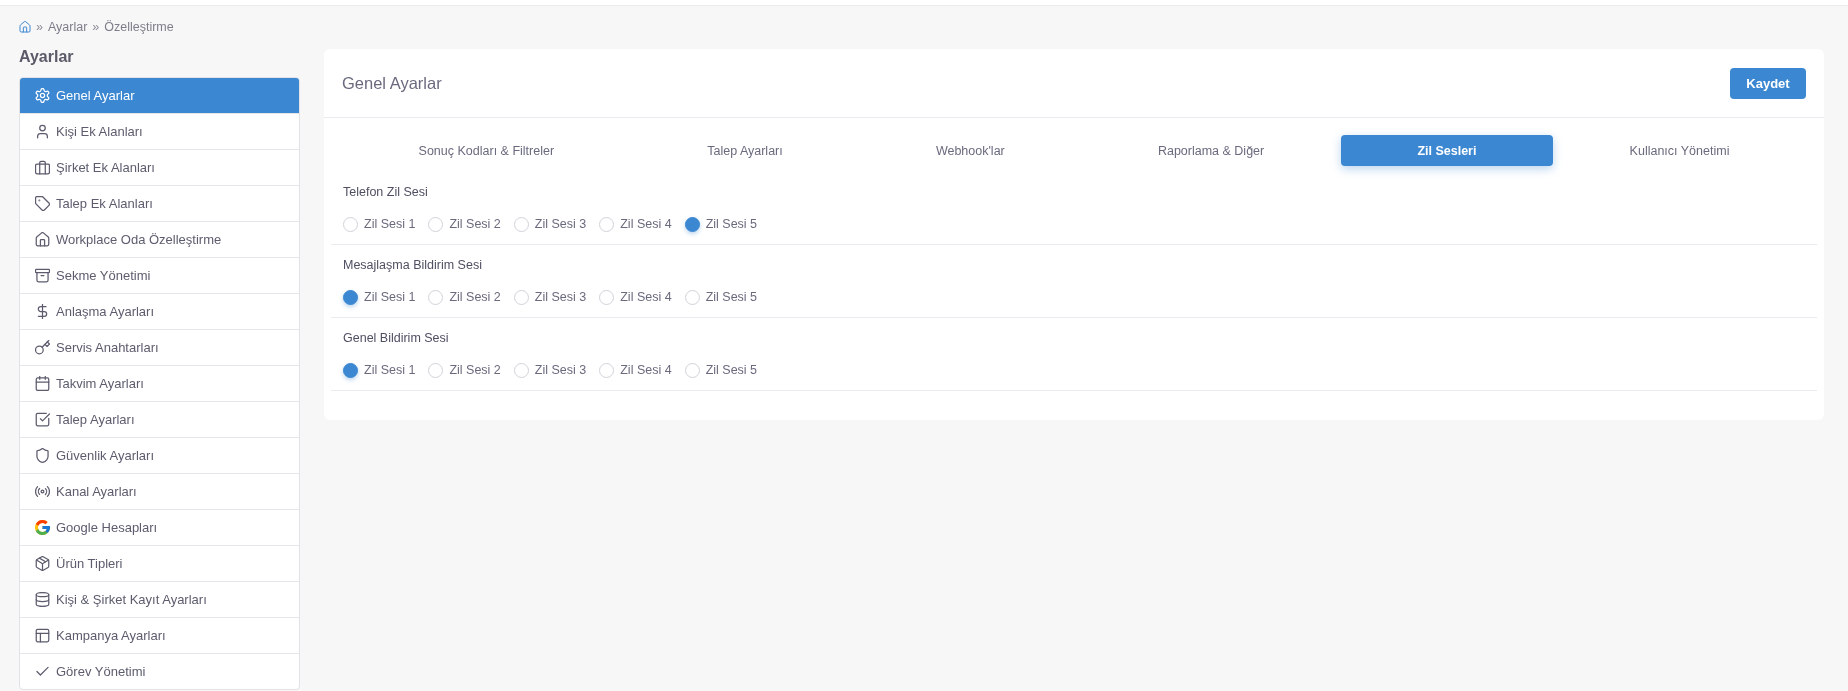 This screenshot has width=1848, height=691. Describe the element at coordinates (745, 150) in the screenshot. I see `tab: Talep Ayarları` at that location.